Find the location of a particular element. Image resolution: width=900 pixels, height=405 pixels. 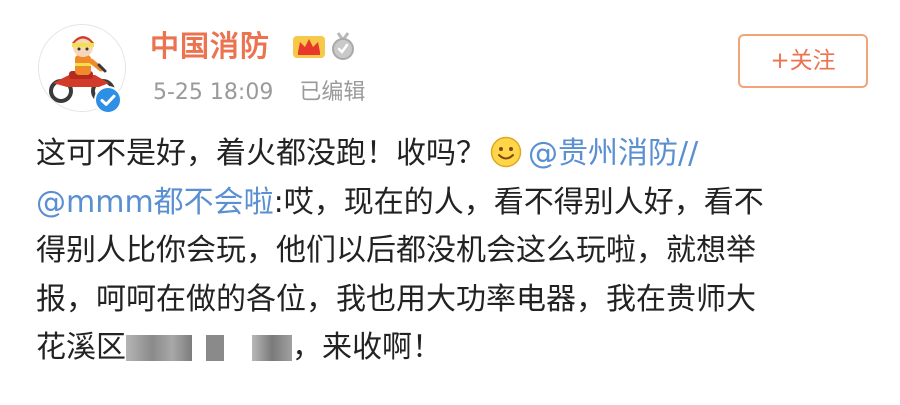

post-text: 这可不是好，着火都没跑！收吗？ is located at coordinates (261, 153).